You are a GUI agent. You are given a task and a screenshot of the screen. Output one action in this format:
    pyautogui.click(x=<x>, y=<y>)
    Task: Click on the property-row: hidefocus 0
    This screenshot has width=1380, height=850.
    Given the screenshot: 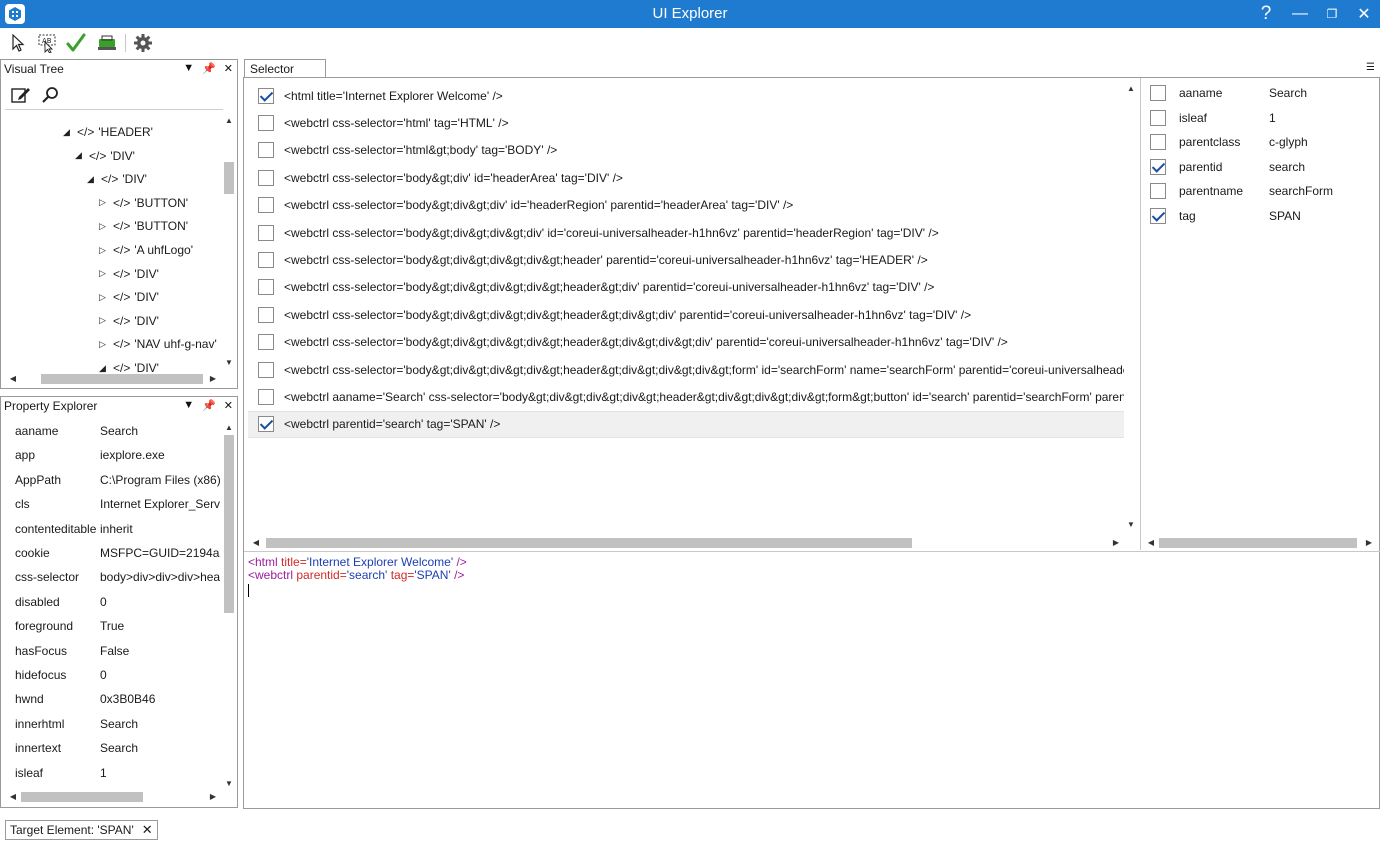 What is the action you would take?
    pyautogui.click(x=117, y=675)
    